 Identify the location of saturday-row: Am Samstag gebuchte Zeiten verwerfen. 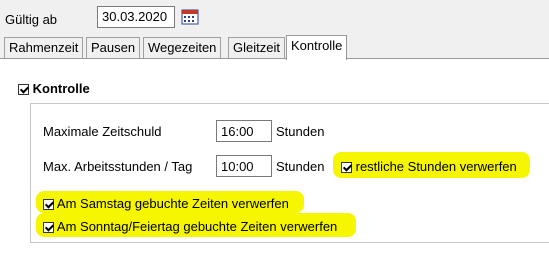
(166, 203).